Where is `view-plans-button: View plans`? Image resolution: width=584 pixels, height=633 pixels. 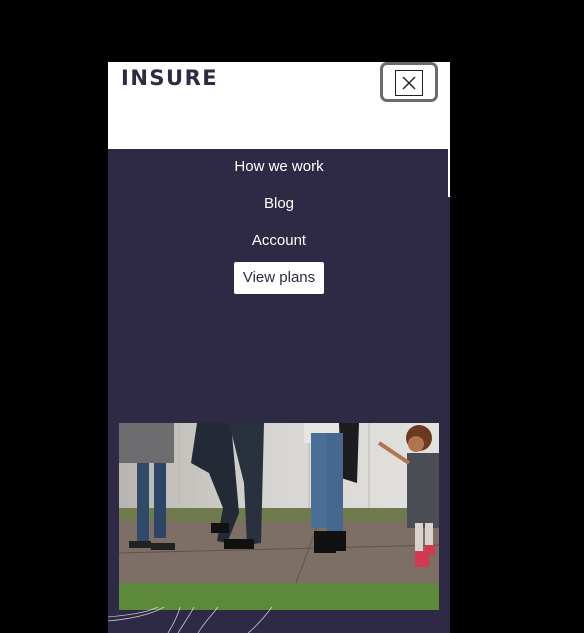
view-plans-button: View plans is located at coordinates (279, 278).